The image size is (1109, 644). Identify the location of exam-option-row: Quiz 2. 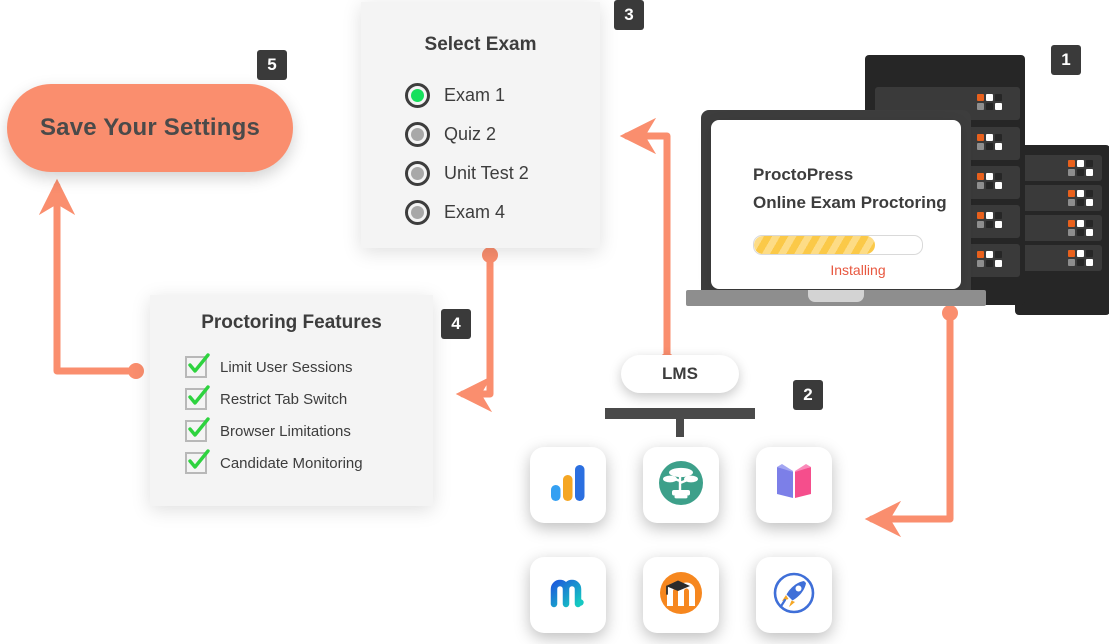
(502, 134).